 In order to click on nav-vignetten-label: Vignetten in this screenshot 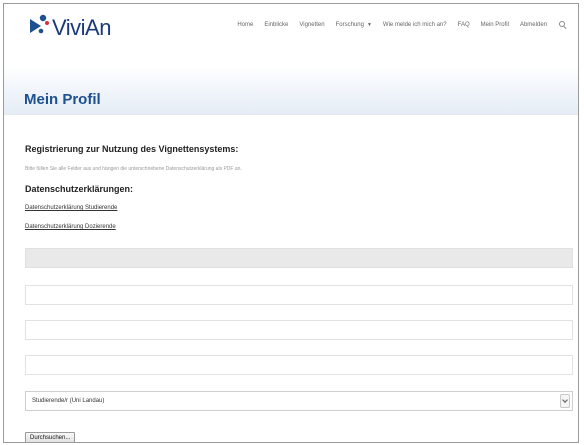, I will do `click(312, 24)`.